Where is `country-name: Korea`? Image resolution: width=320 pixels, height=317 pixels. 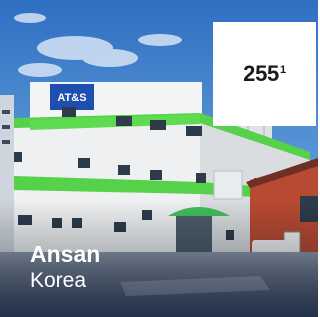 country-name: Korea is located at coordinates (58, 280).